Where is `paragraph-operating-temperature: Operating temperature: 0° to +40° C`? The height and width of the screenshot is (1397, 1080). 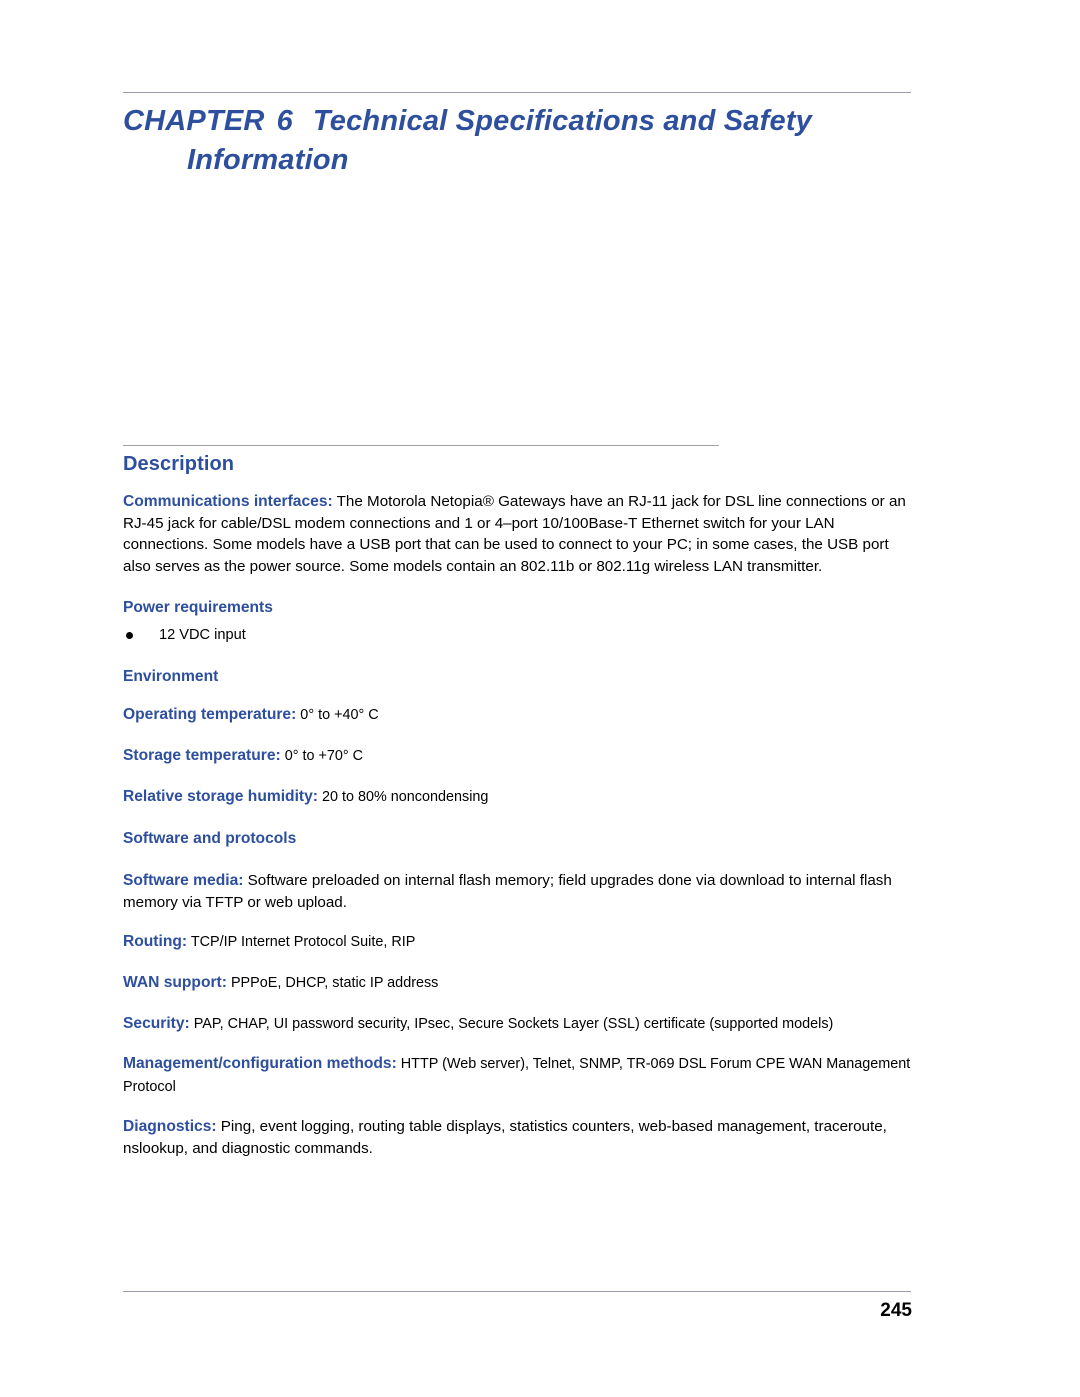 paragraph-operating-temperature: Operating temperature: 0° to +40° C is located at coordinates (520, 715).